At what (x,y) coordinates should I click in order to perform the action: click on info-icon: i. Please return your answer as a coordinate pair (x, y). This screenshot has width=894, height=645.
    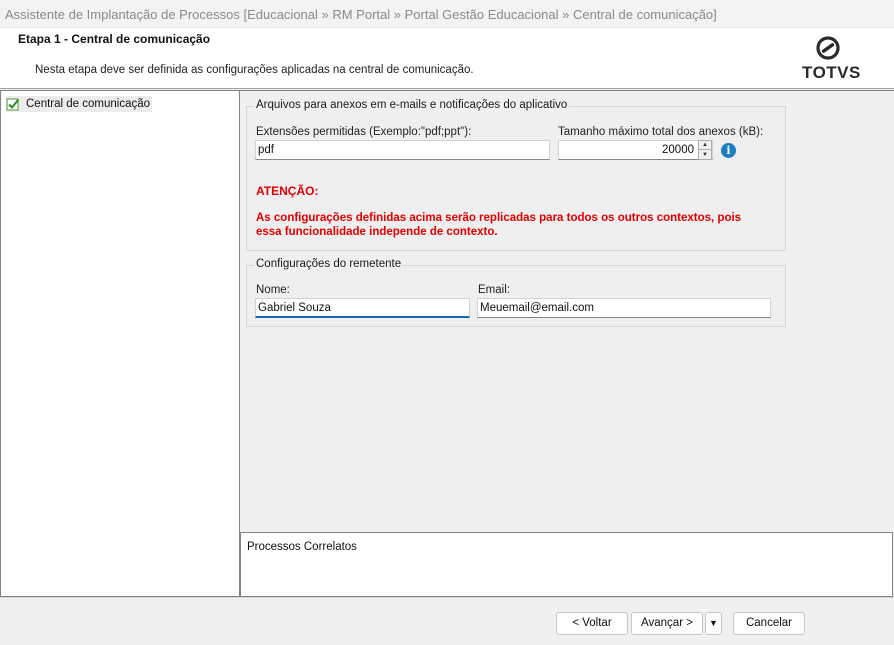
    Looking at the image, I should click on (728, 150).